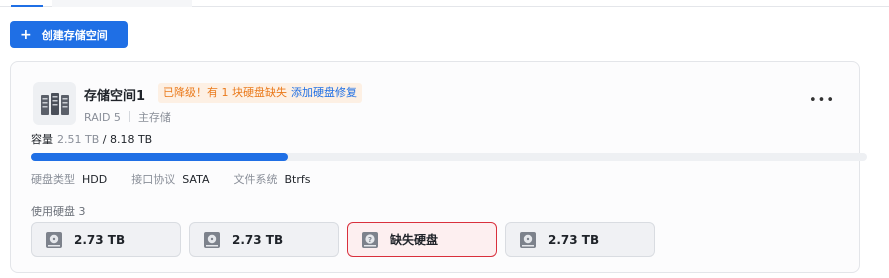 Image resolution: width=889 pixels, height=278 pixels. Describe the element at coordinates (225, 92) in the screenshot. I see `degraded-warning-text: 已降级！有 1 块硬盘缺失` at that location.